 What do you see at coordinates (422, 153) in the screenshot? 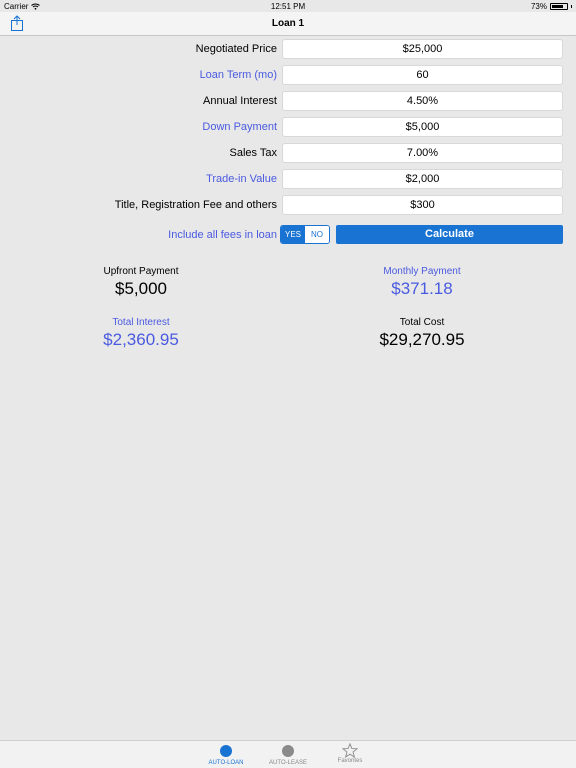
I see `sales-tax-field` at bounding box center [422, 153].